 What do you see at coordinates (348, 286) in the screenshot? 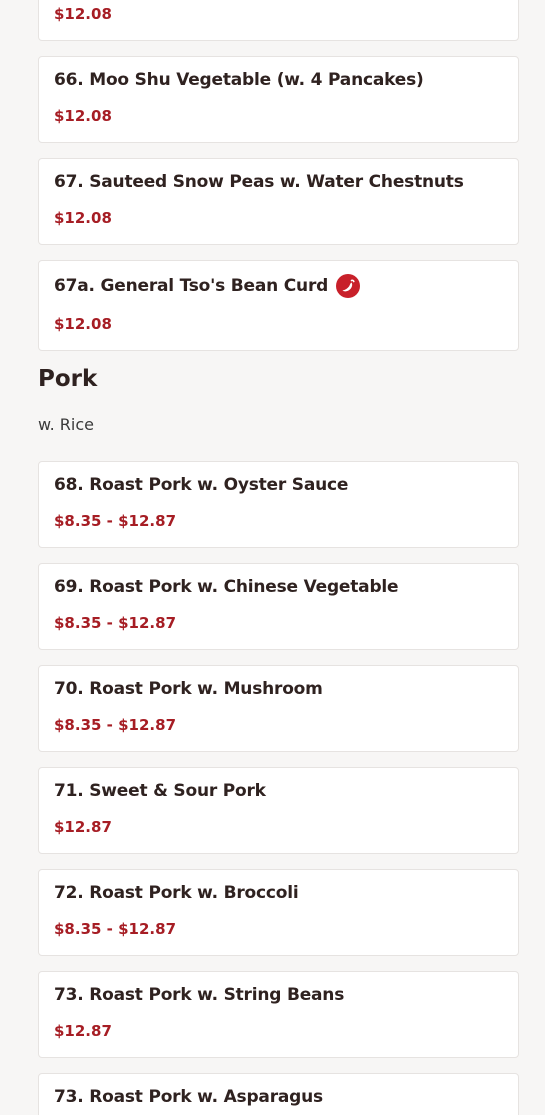
I see `spicy-pepper-icon` at bounding box center [348, 286].